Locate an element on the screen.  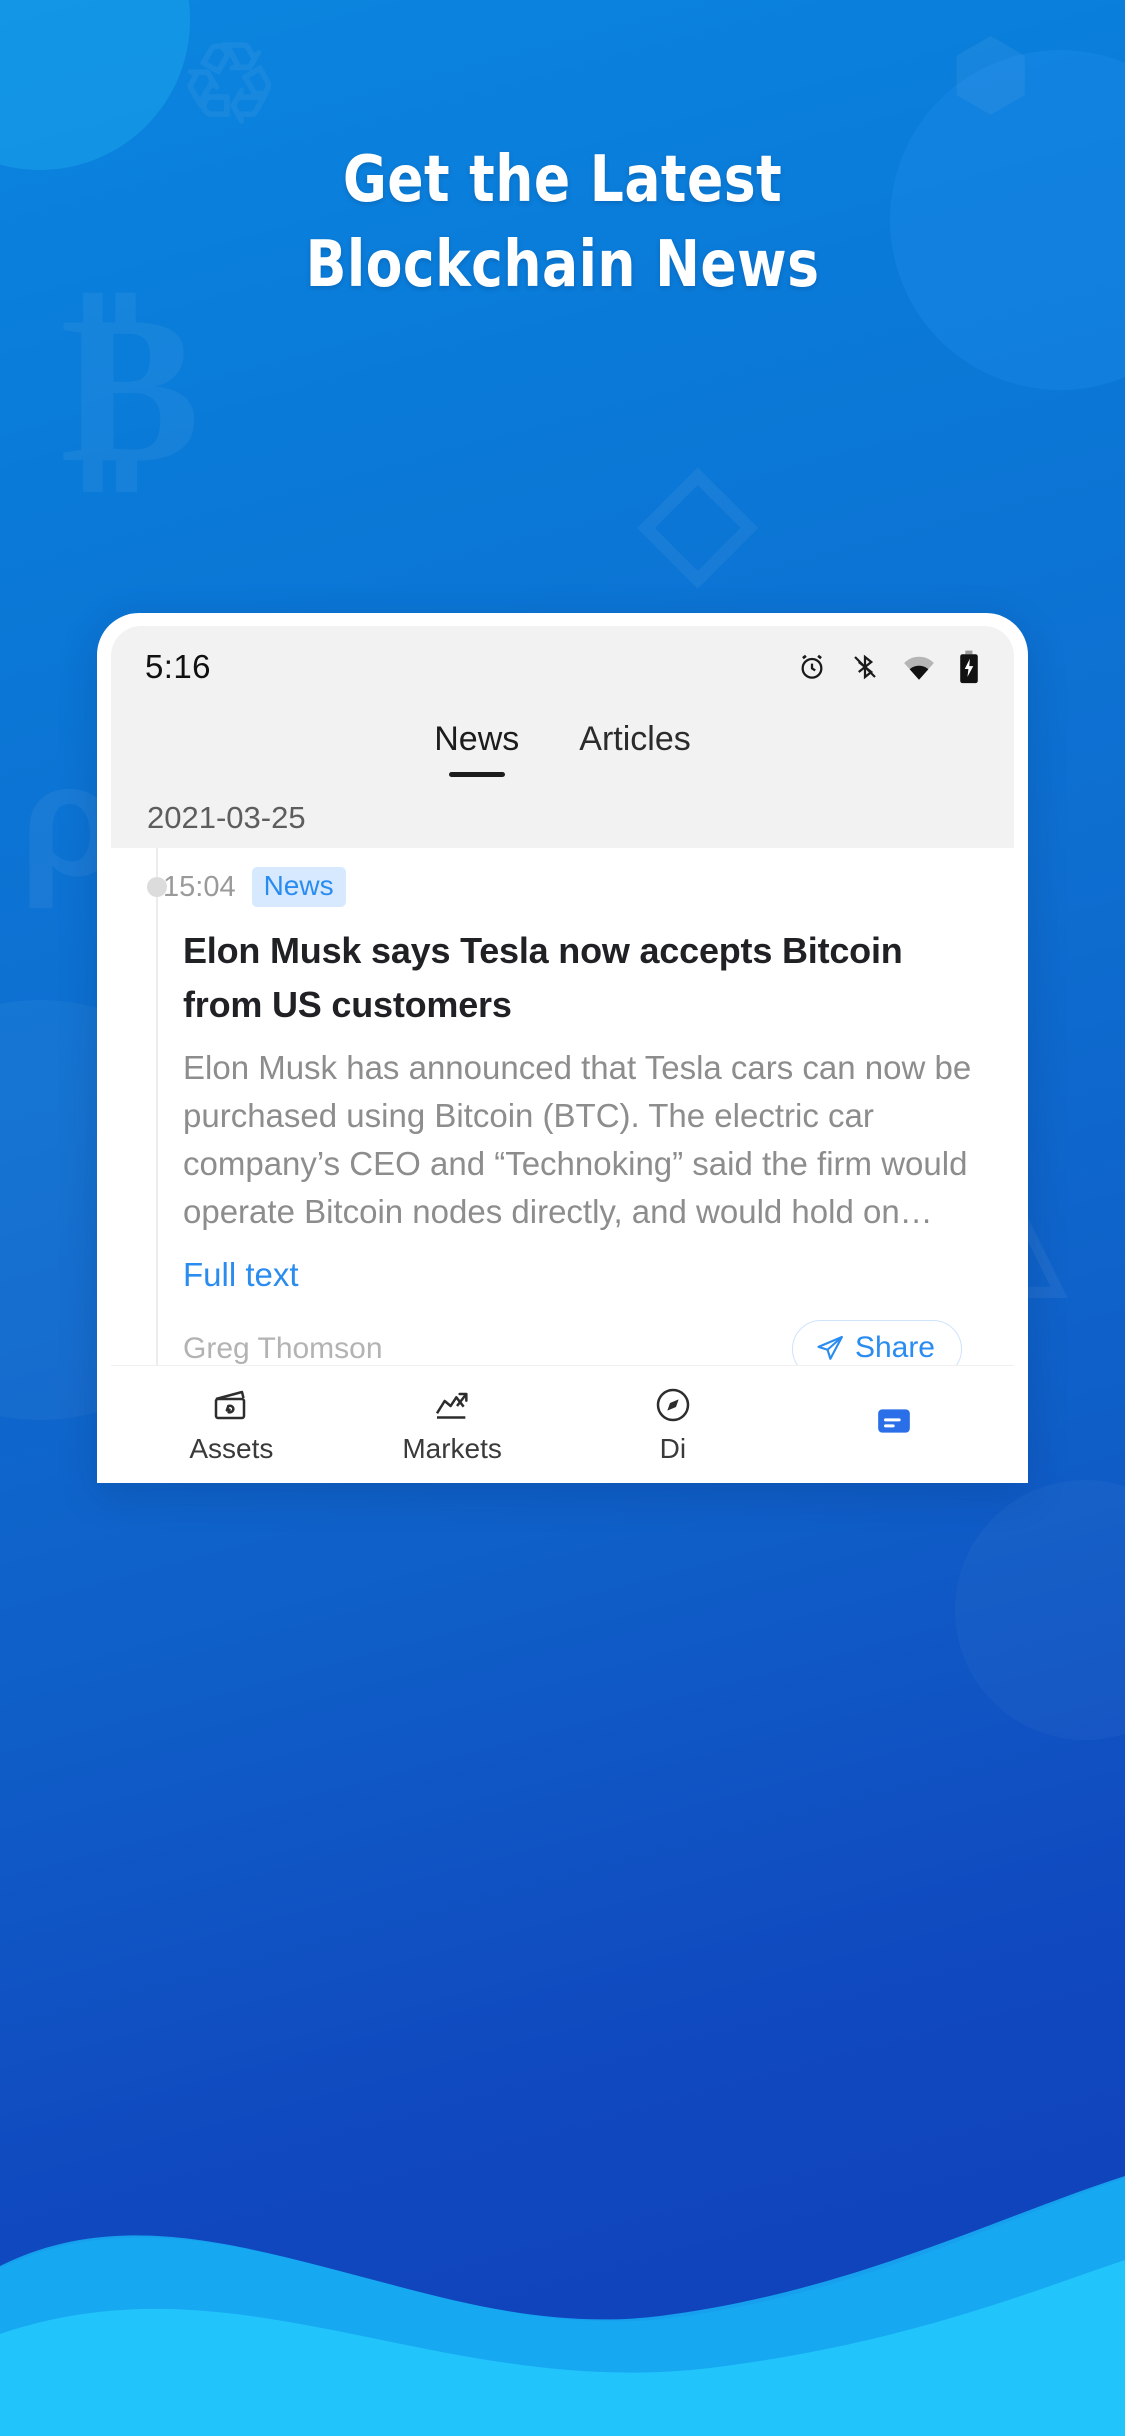
article-author: Greg Thomson is located at coordinates (283, 1348).